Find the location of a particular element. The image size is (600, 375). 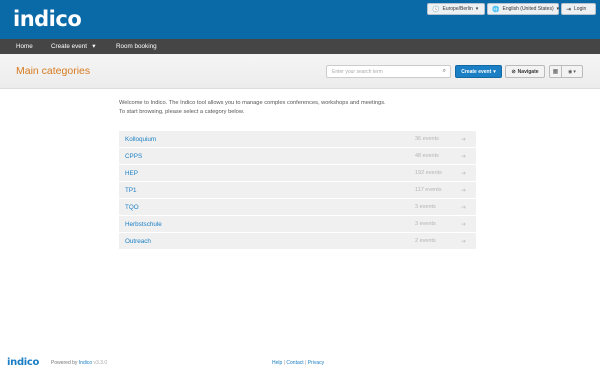

timezone-selector: 🕓 Europe/Berlin ▾ is located at coordinates (456, 9).